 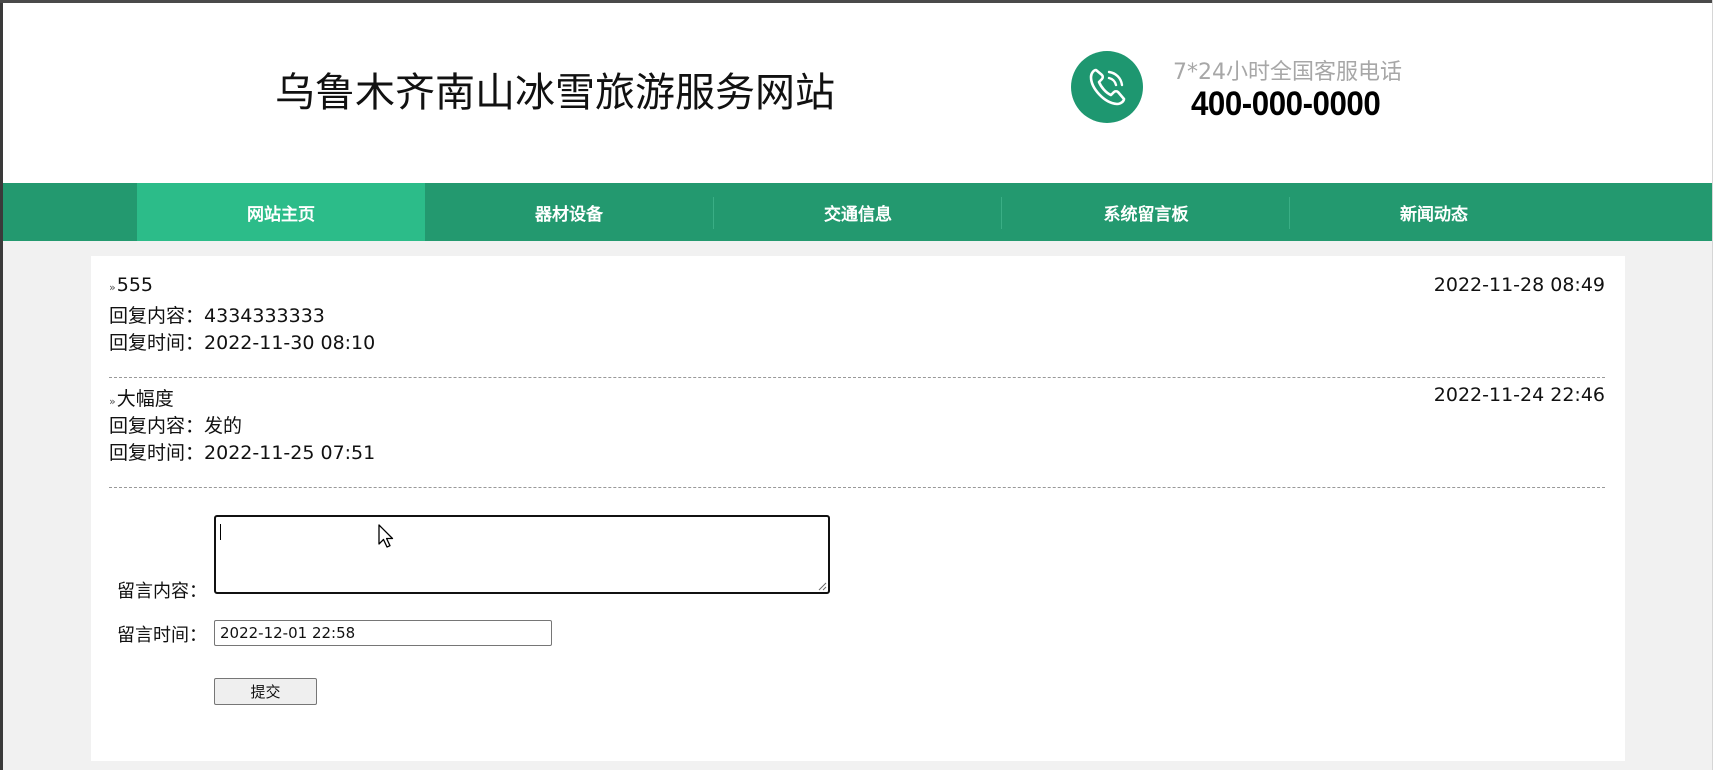 What do you see at coordinates (223, 426) in the screenshot?
I see `reply-content: 发的` at bounding box center [223, 426].